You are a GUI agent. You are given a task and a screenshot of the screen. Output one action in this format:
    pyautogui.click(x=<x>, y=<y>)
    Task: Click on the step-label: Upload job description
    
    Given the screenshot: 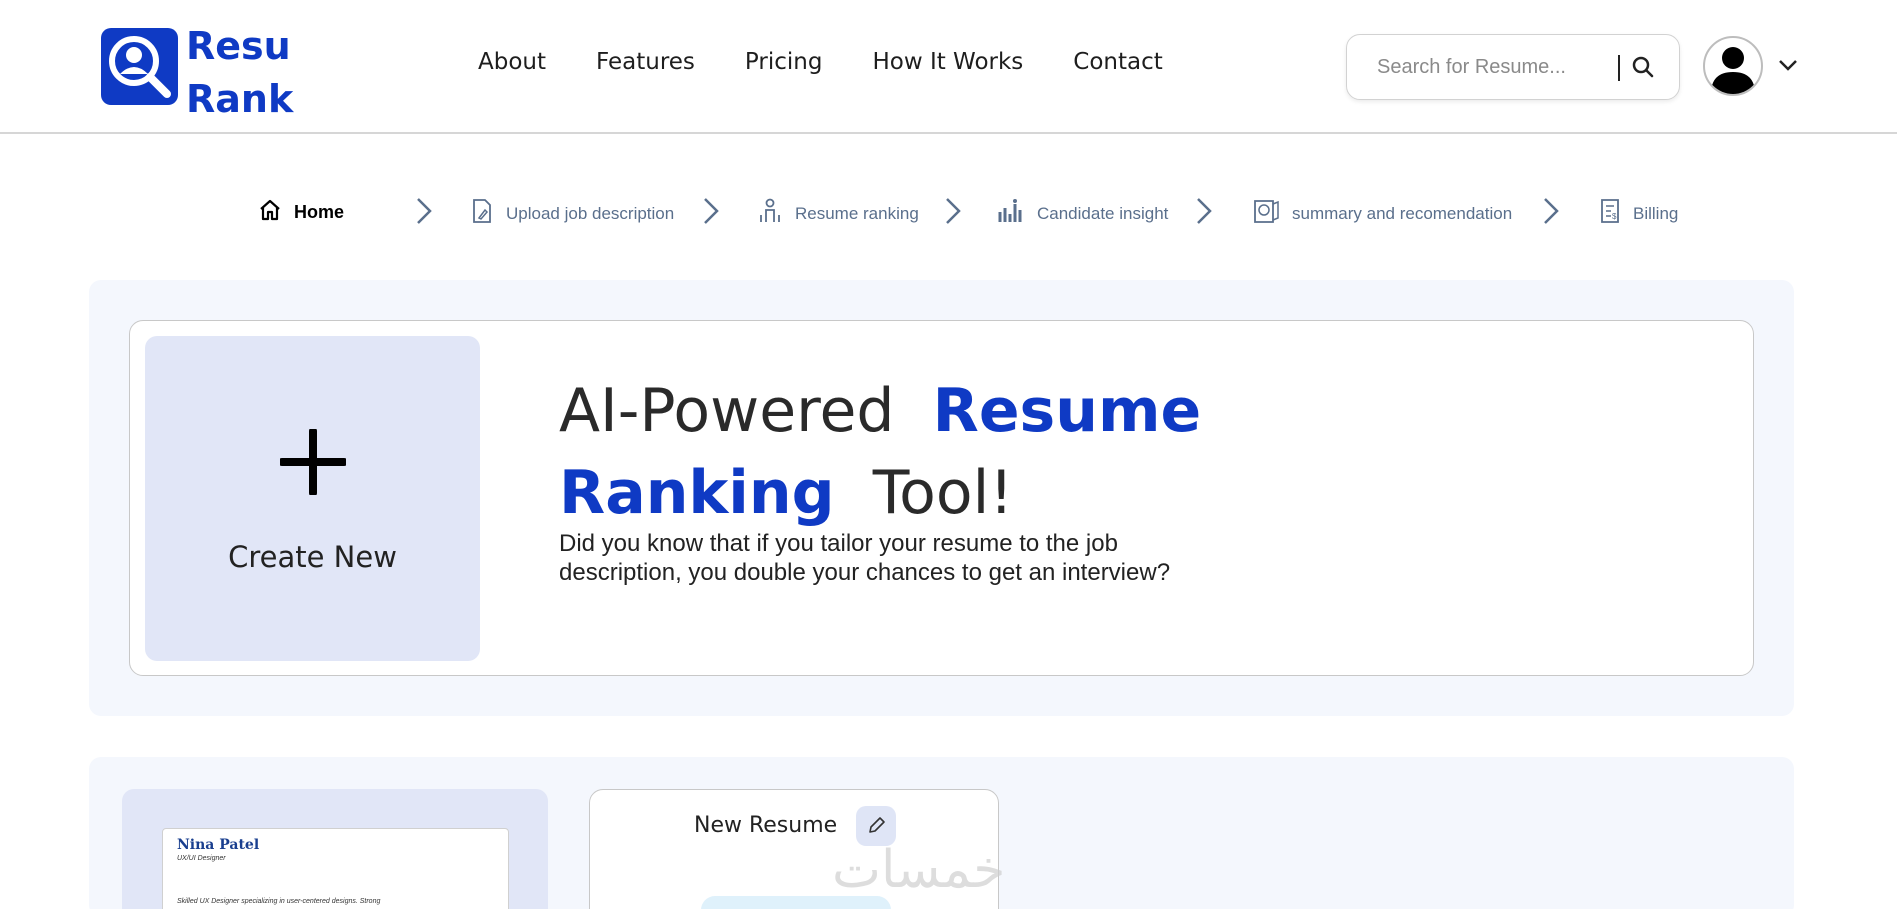 What is the action you would take?
    pyautogui.click(x=590, y=213)
    